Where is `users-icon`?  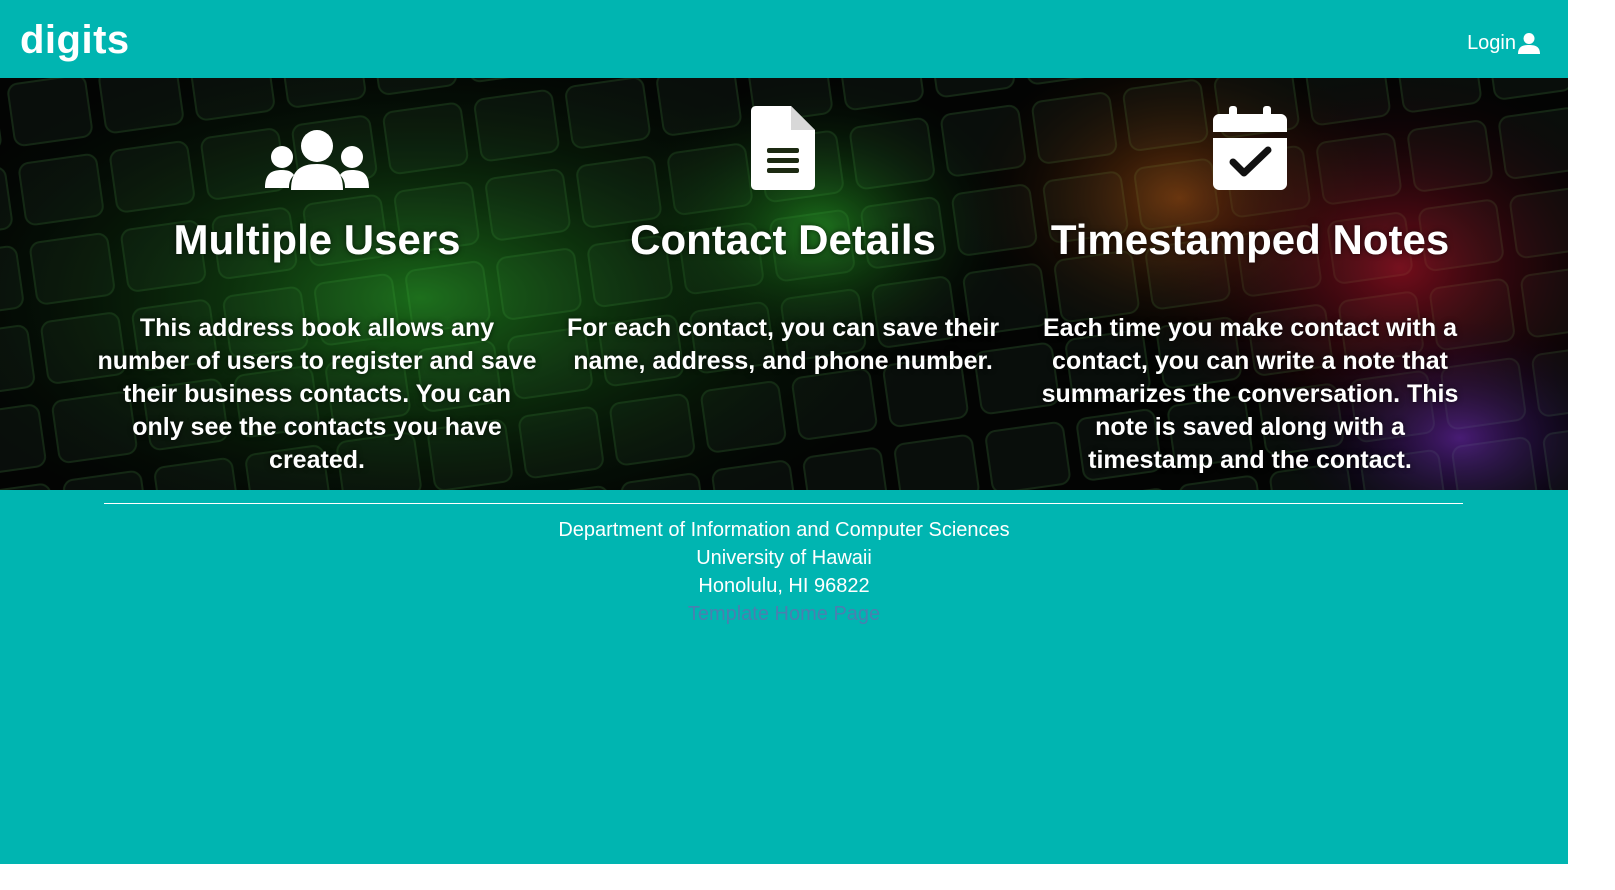
users-icon is located at coordinates (317, 160).